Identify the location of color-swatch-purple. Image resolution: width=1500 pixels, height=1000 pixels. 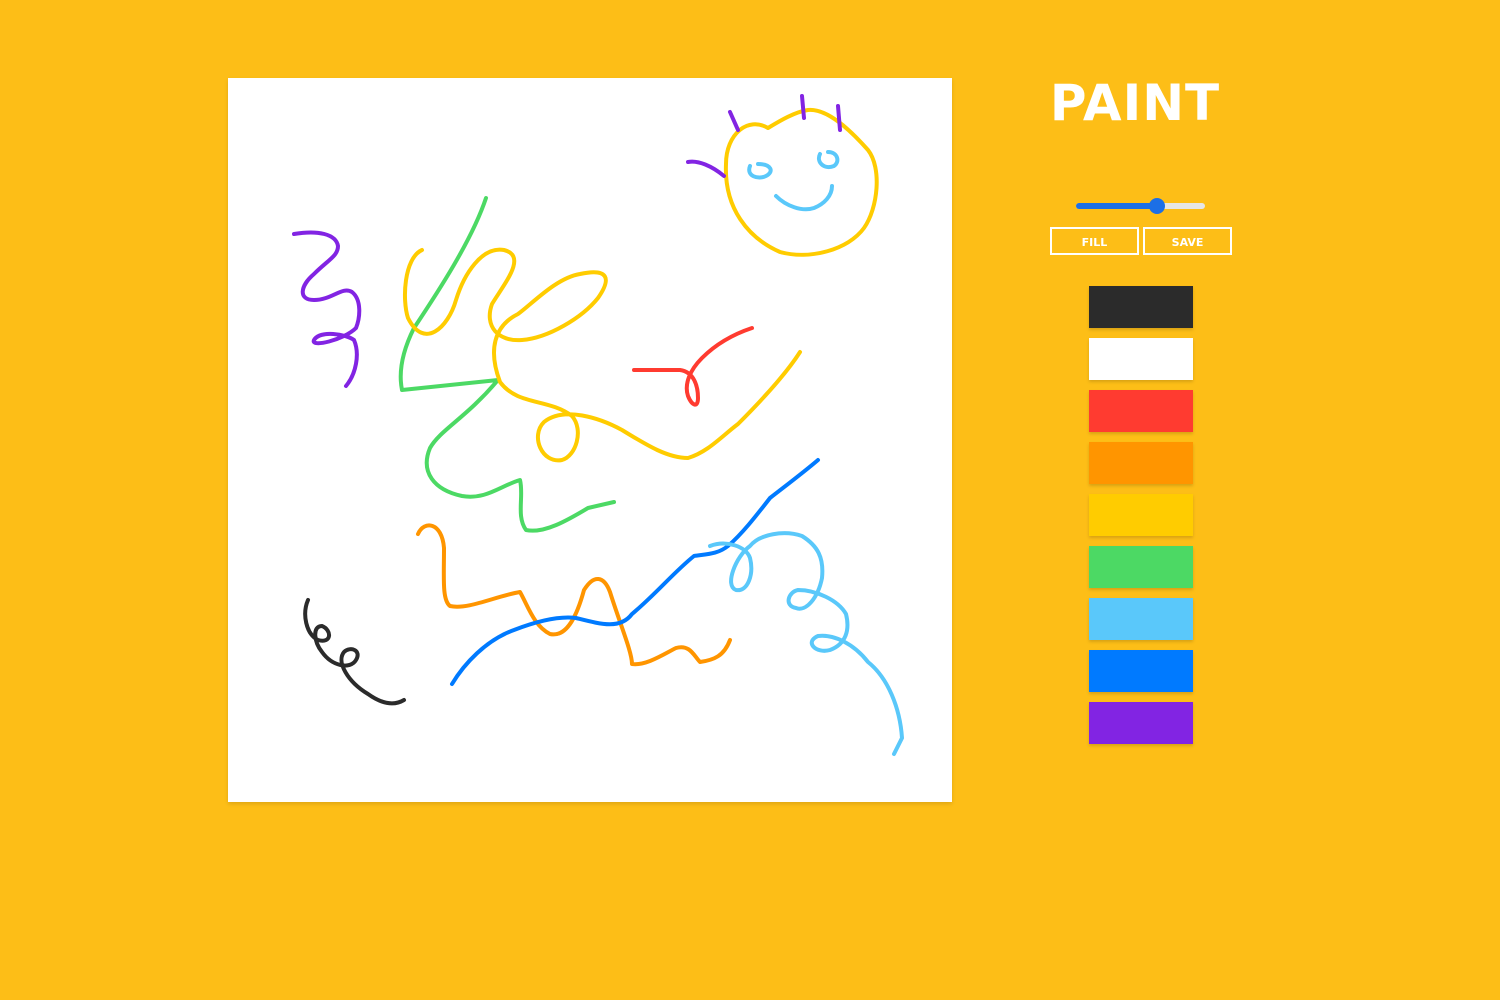
(1141, 723).